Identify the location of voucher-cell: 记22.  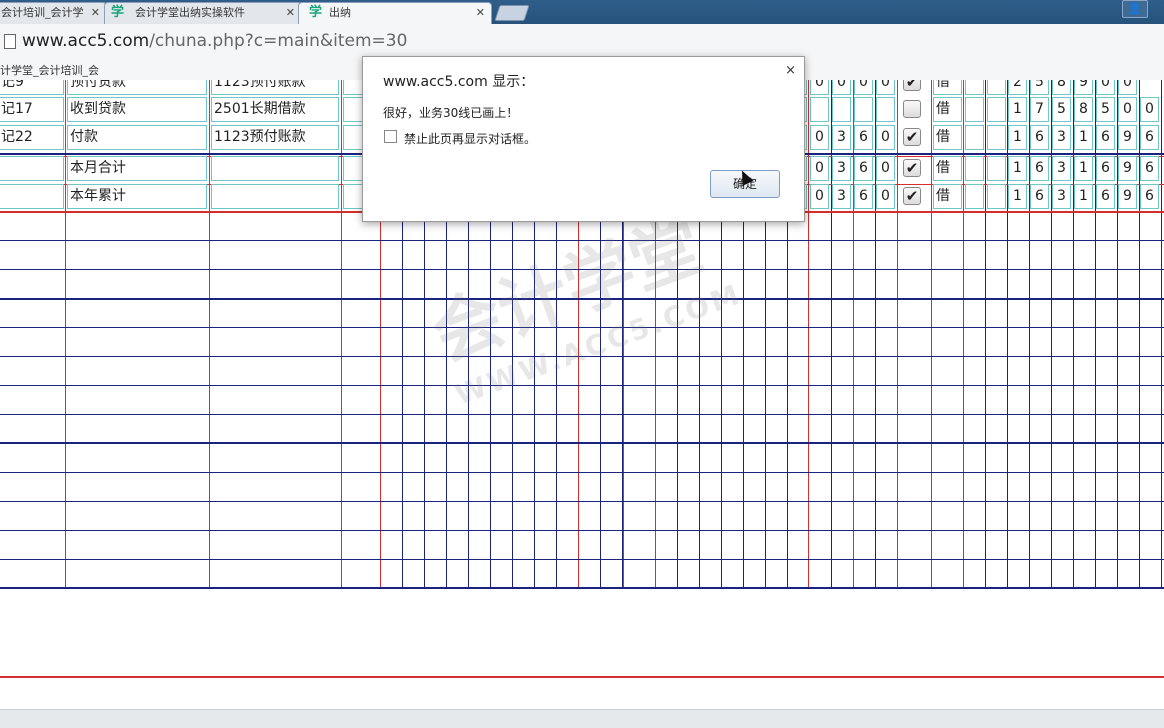
(32, 137).